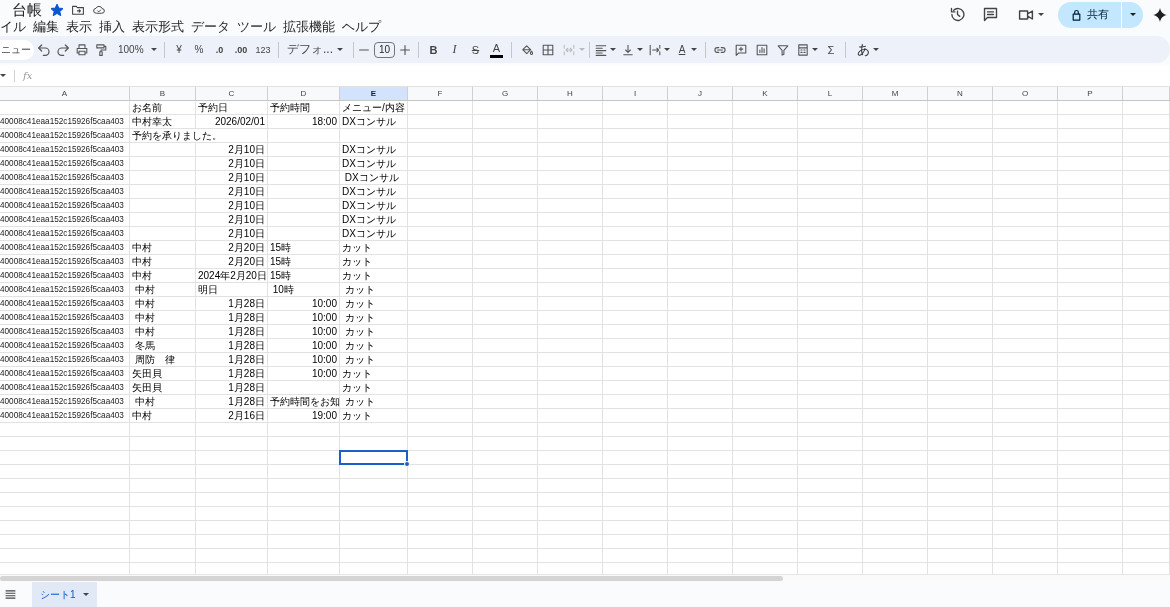 The image size is (1170, 607). Describe the element at coordinates (199, 135) in the screenshot. I see `table-cell: 予約を承りました。` at that location.